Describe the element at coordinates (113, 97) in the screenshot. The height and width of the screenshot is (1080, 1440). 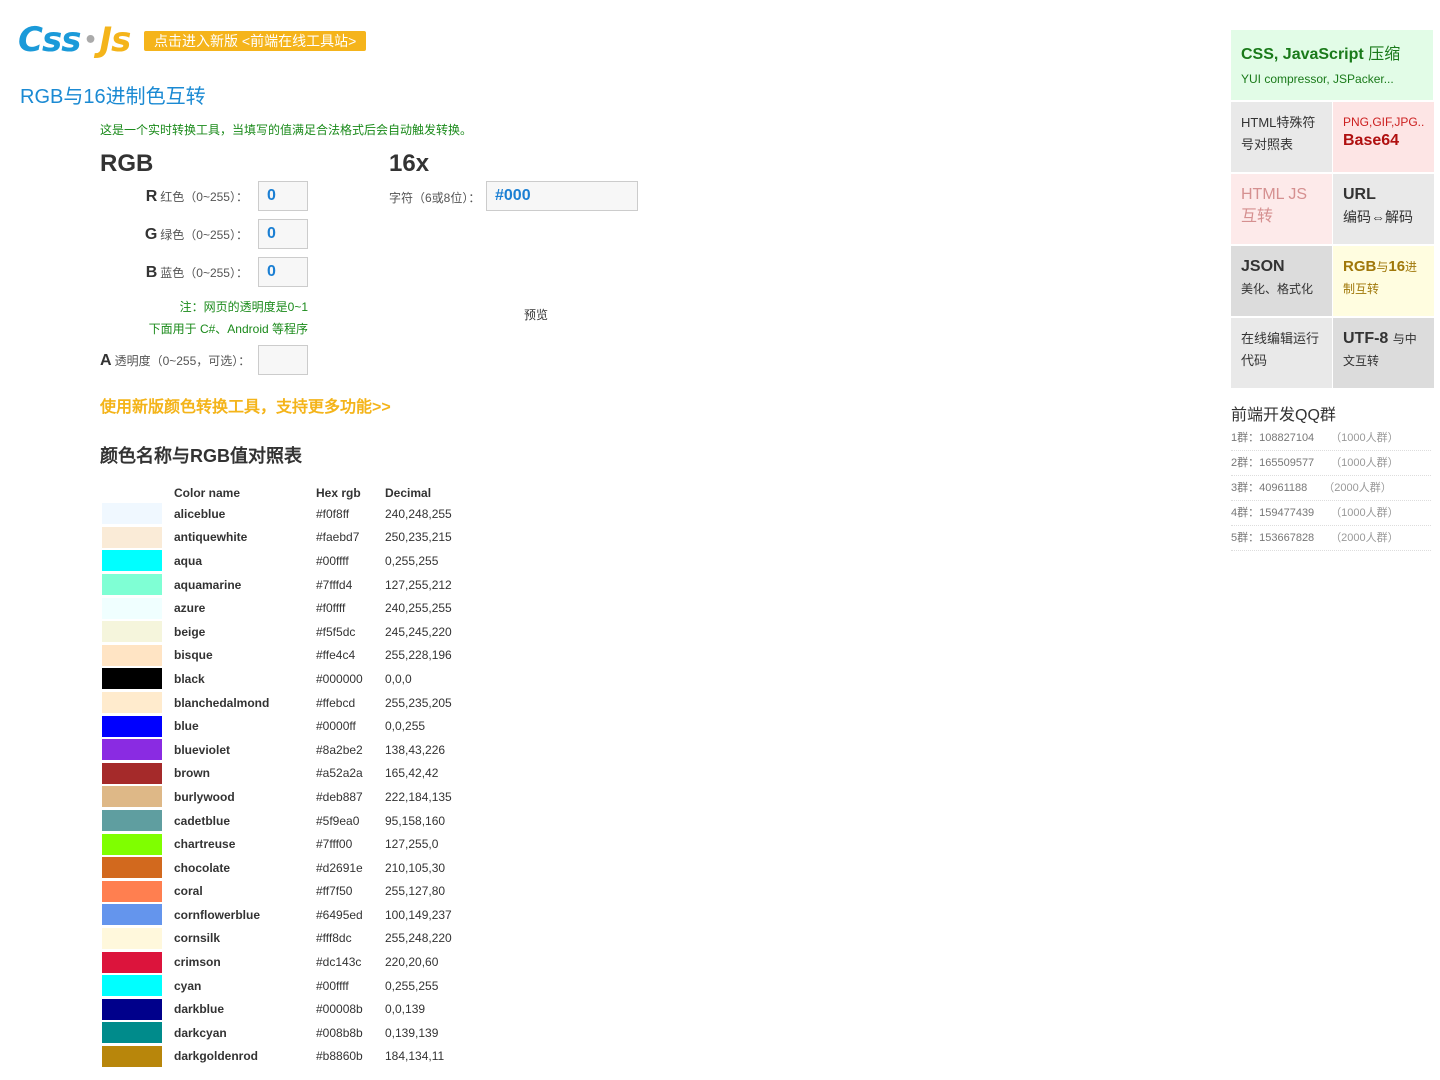
I see `page-title: RGB与16进制色互转` at that location.